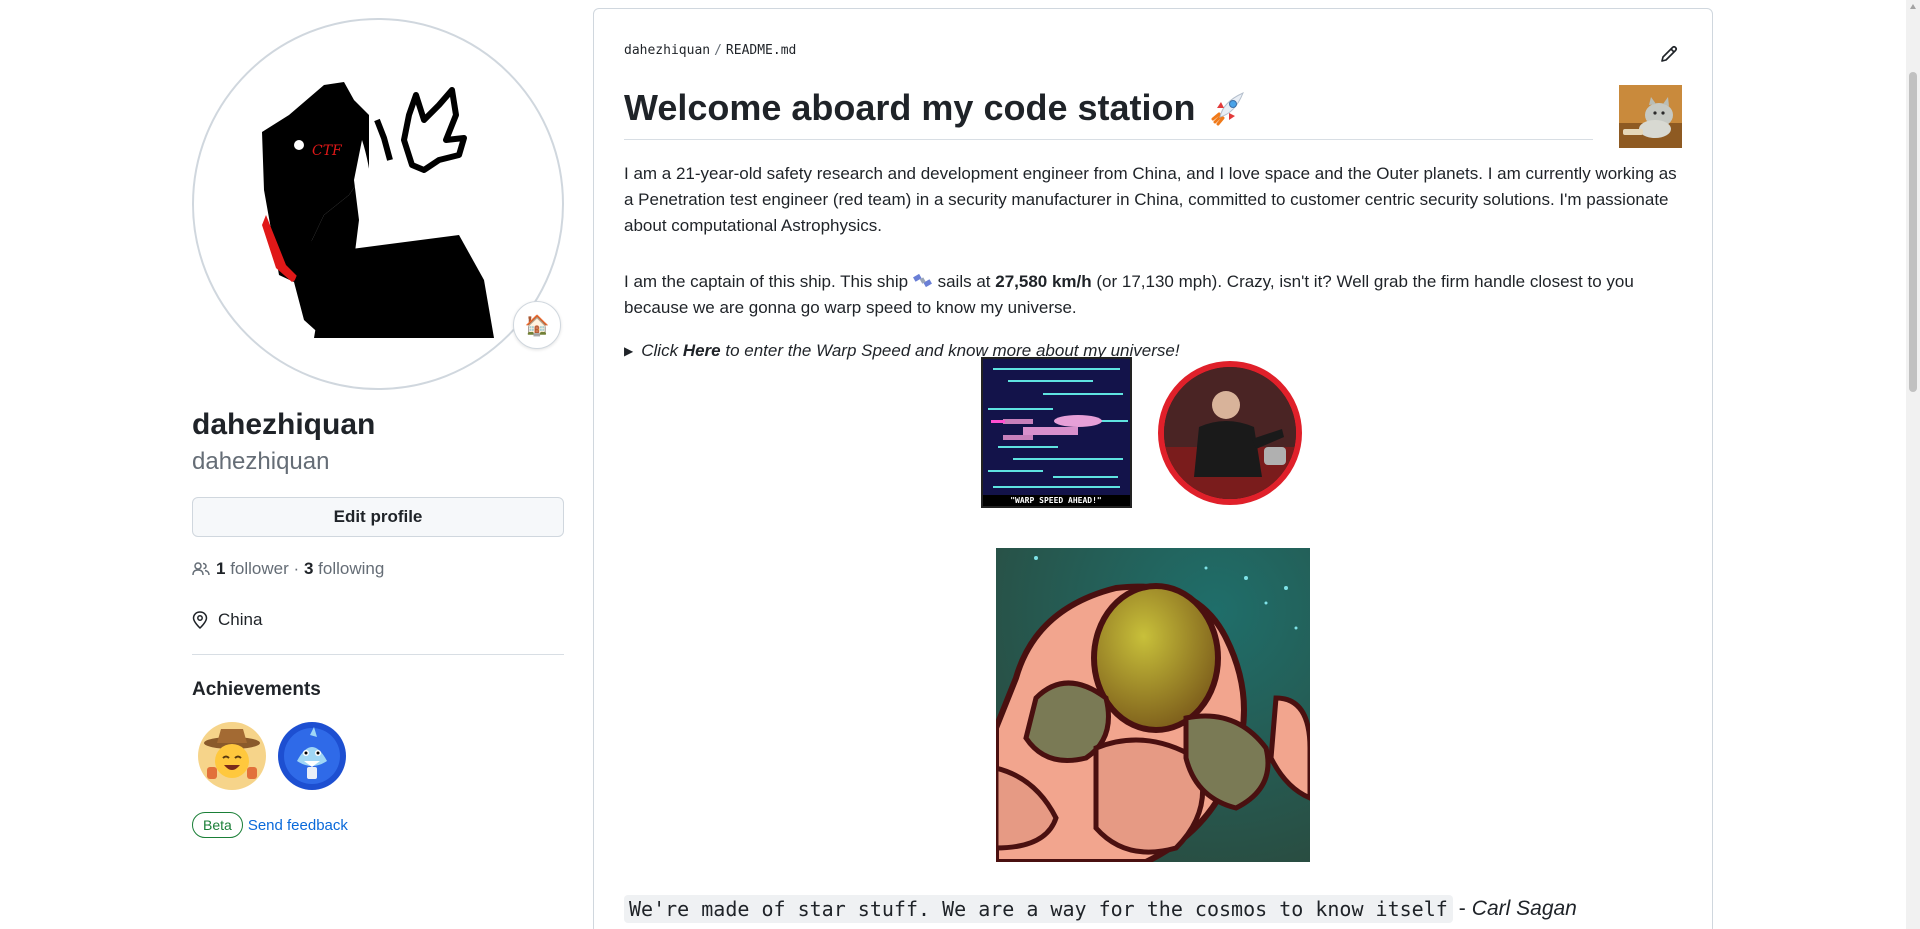 The width and height of the screenshot is (1920, 929). What do you see at coordinates (922, 280) in the screenshot?
I see `satellite-icon` at bounding box center [922, 280].